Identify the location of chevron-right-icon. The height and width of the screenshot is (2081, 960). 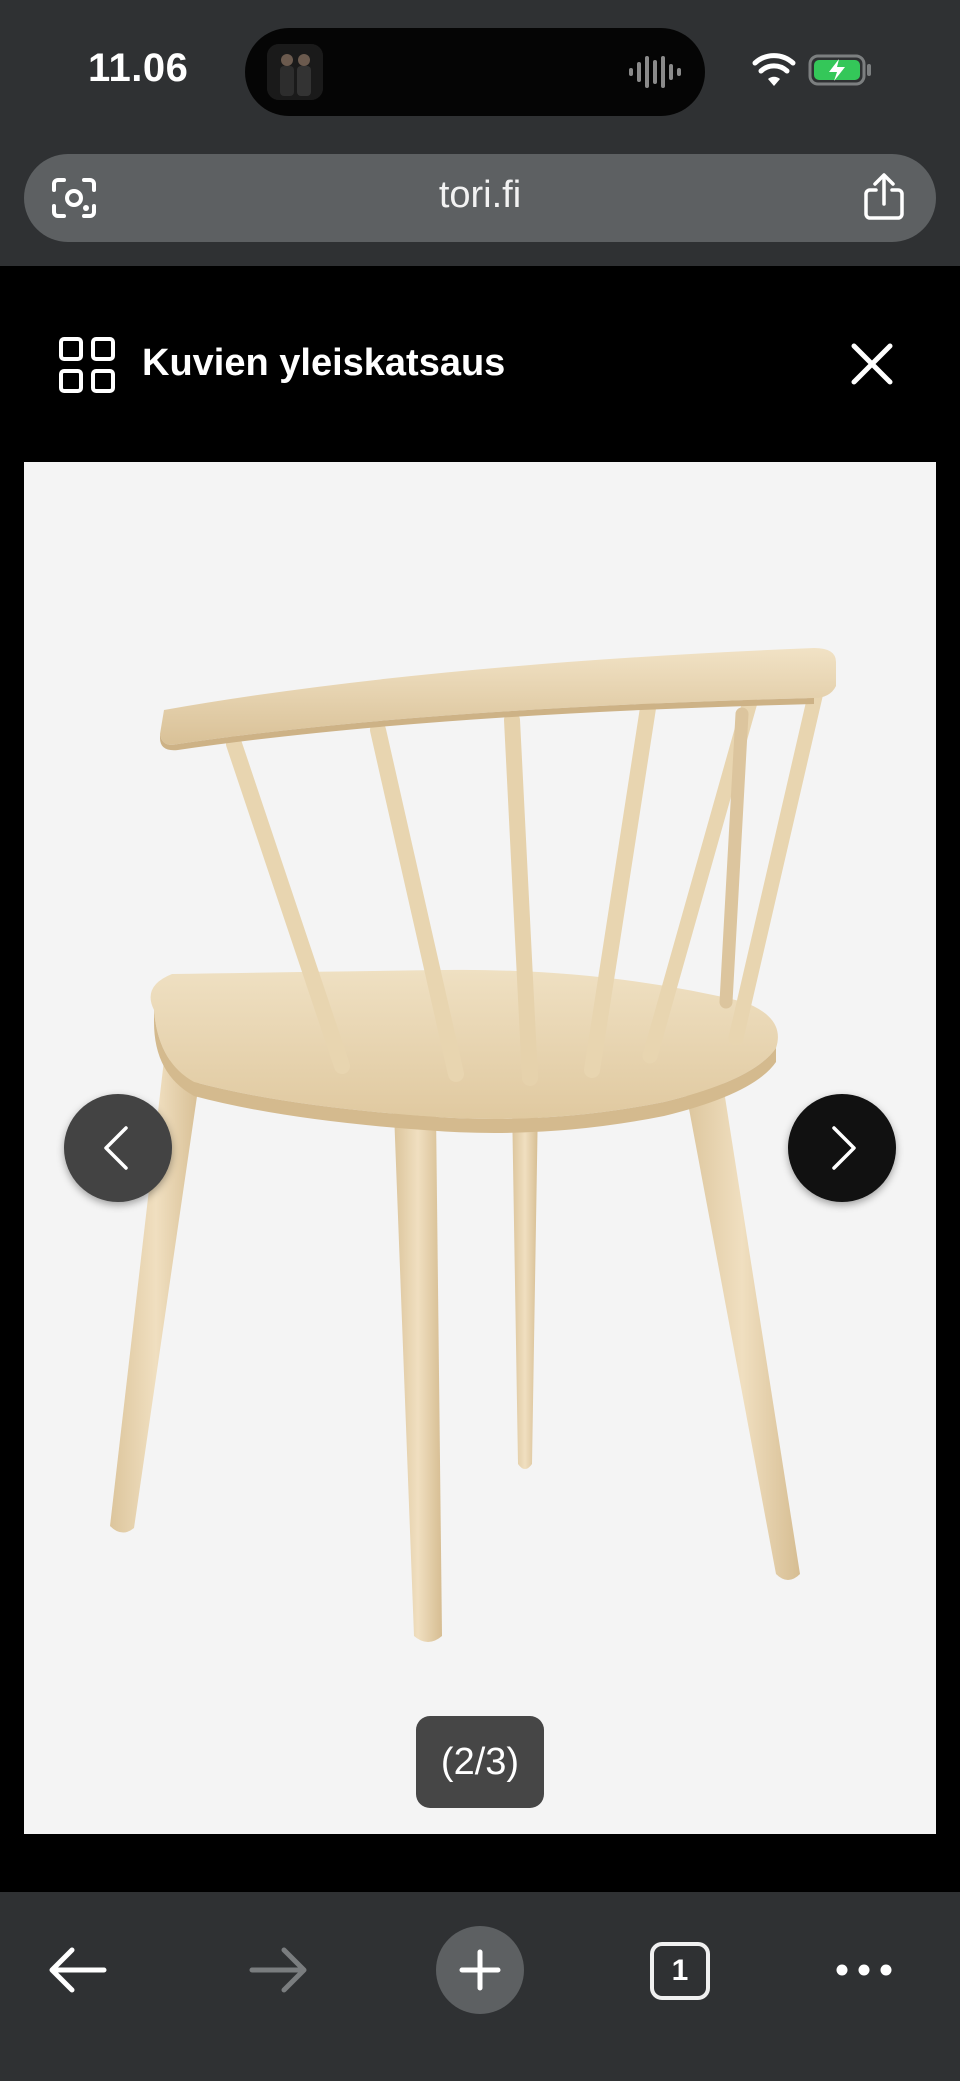
(844, 1148).